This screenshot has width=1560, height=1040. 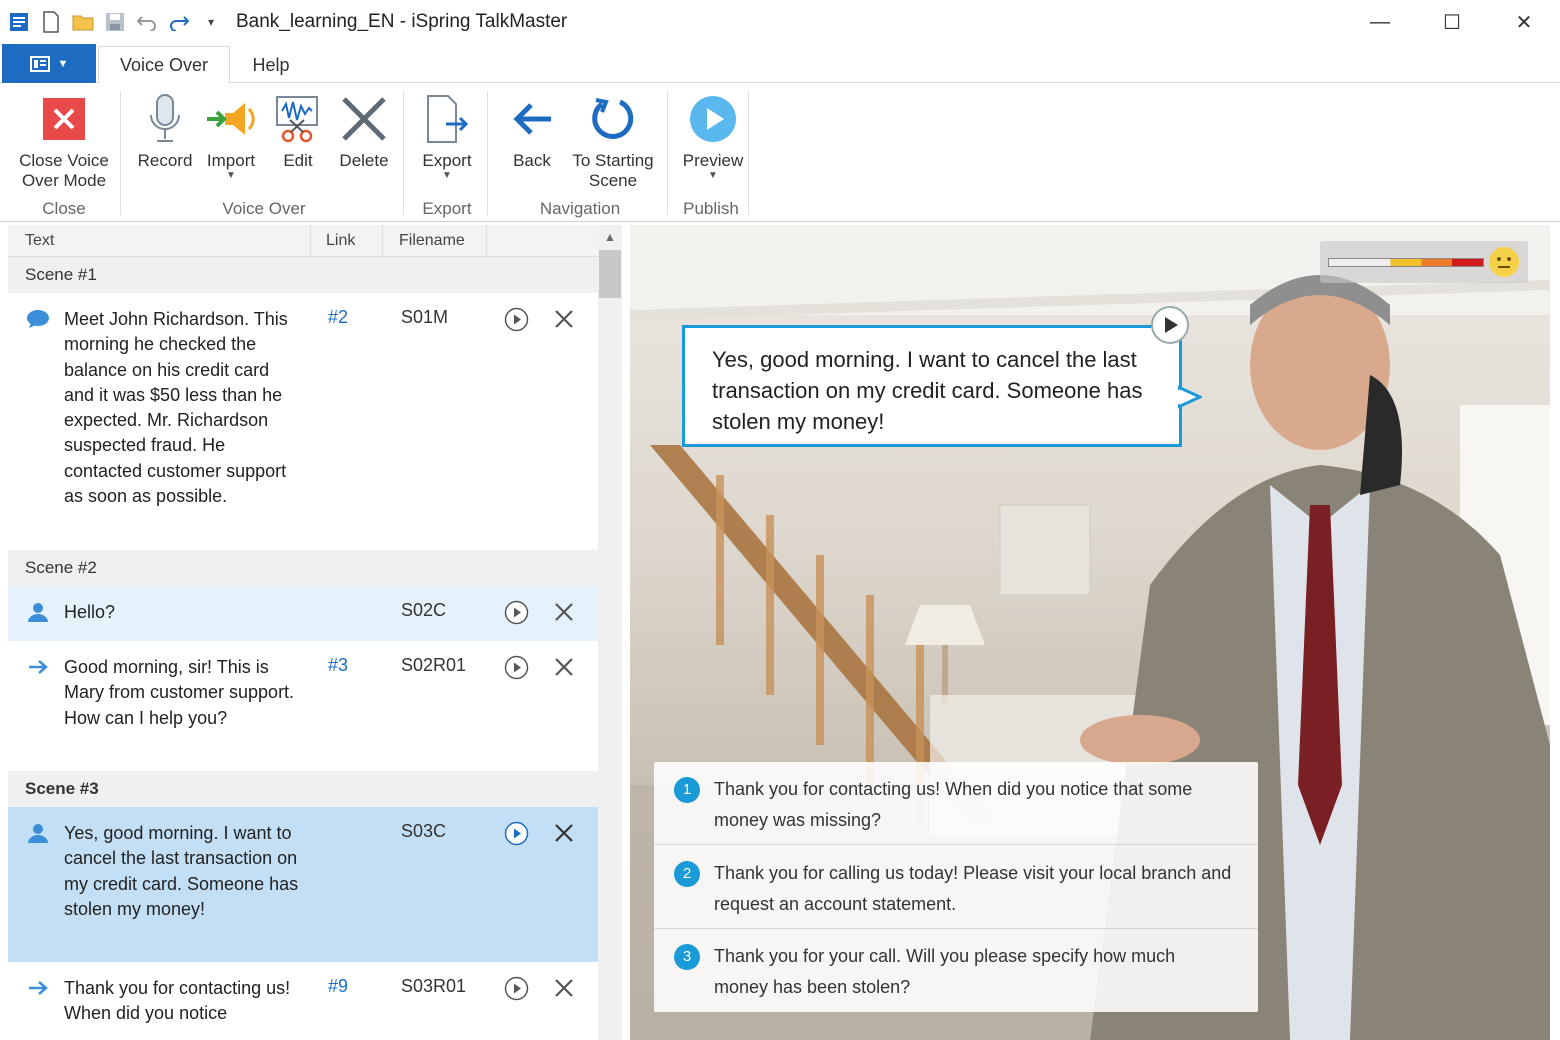 What do you see at coordinates (424, 610) in the screenshot?
I see `row-filename: S02C` at bounding box center [424, 610].